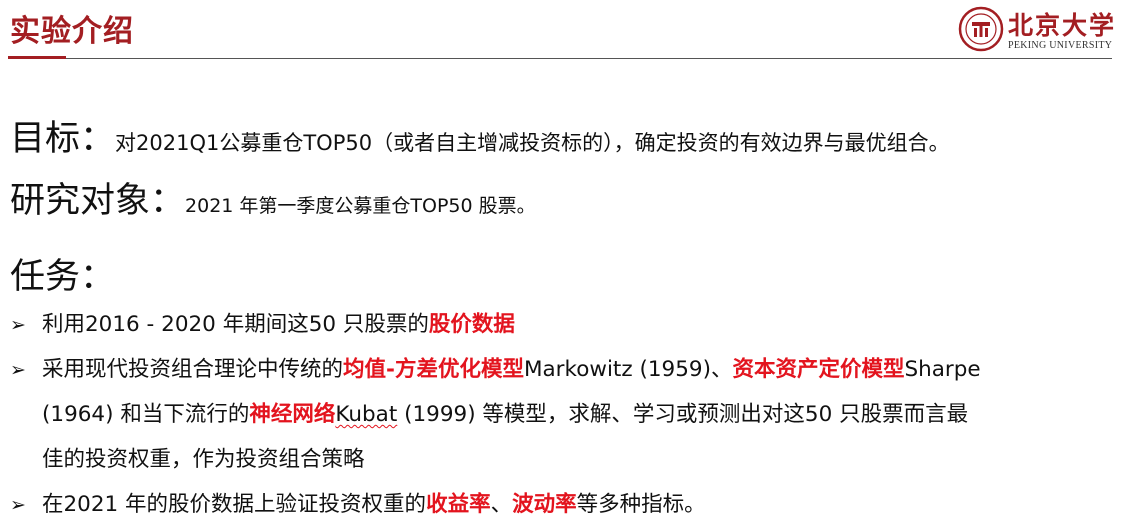 The width and height of the screenshot is (1124, 527). What do you see at coordinates (981, 29) in the screenshot?
I see `seal-icon` at bounding box center [981, 29].